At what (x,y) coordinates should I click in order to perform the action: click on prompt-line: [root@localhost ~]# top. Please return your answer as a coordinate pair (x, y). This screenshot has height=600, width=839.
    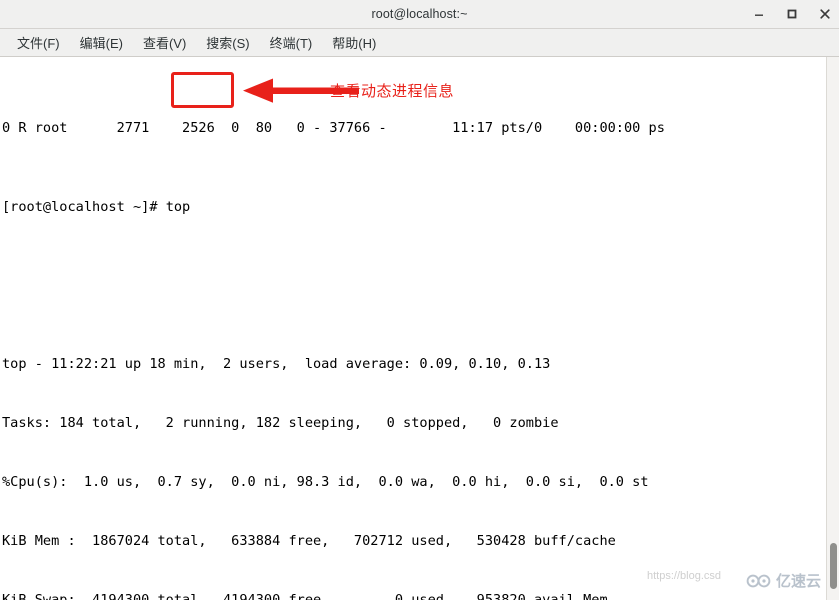
    Looking at the image, I should click on (414, 208).